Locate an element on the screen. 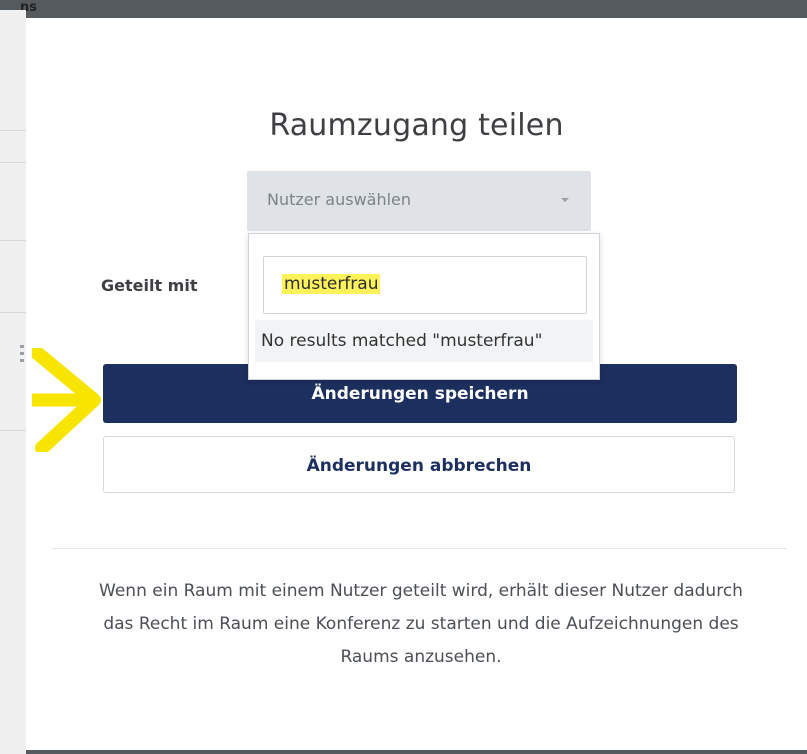 Image resolution: width=807 pixels, height=754 pixels. shared-with-label: Geteilt mit is located at coordinates (149, 285).